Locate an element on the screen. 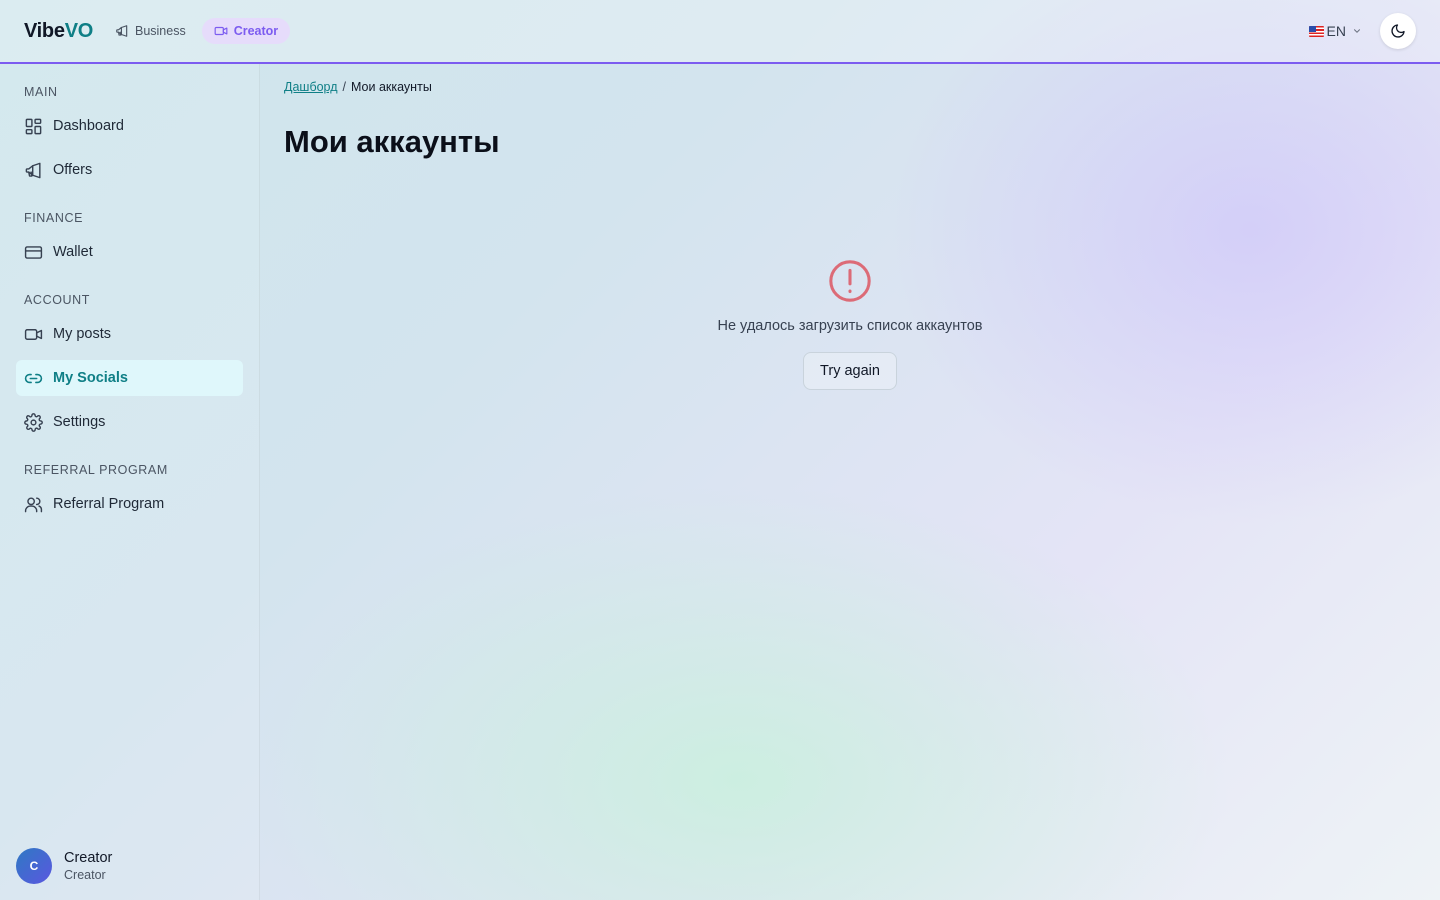  sidebar-section-account: ACCOUNT is located at coordinates (57, 300).